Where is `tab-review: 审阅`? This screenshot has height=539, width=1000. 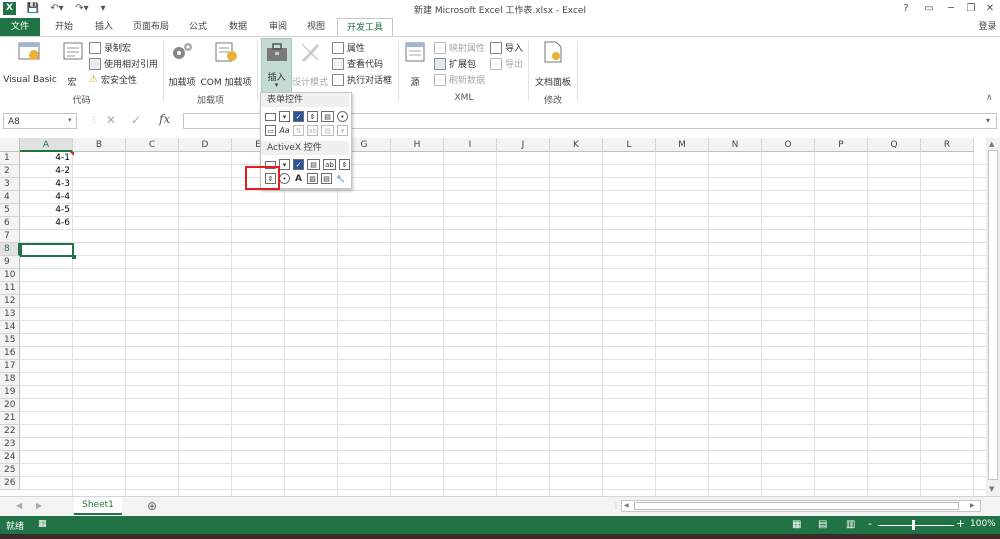 tab-review: 审阅 is located at coordinates (278, 27).